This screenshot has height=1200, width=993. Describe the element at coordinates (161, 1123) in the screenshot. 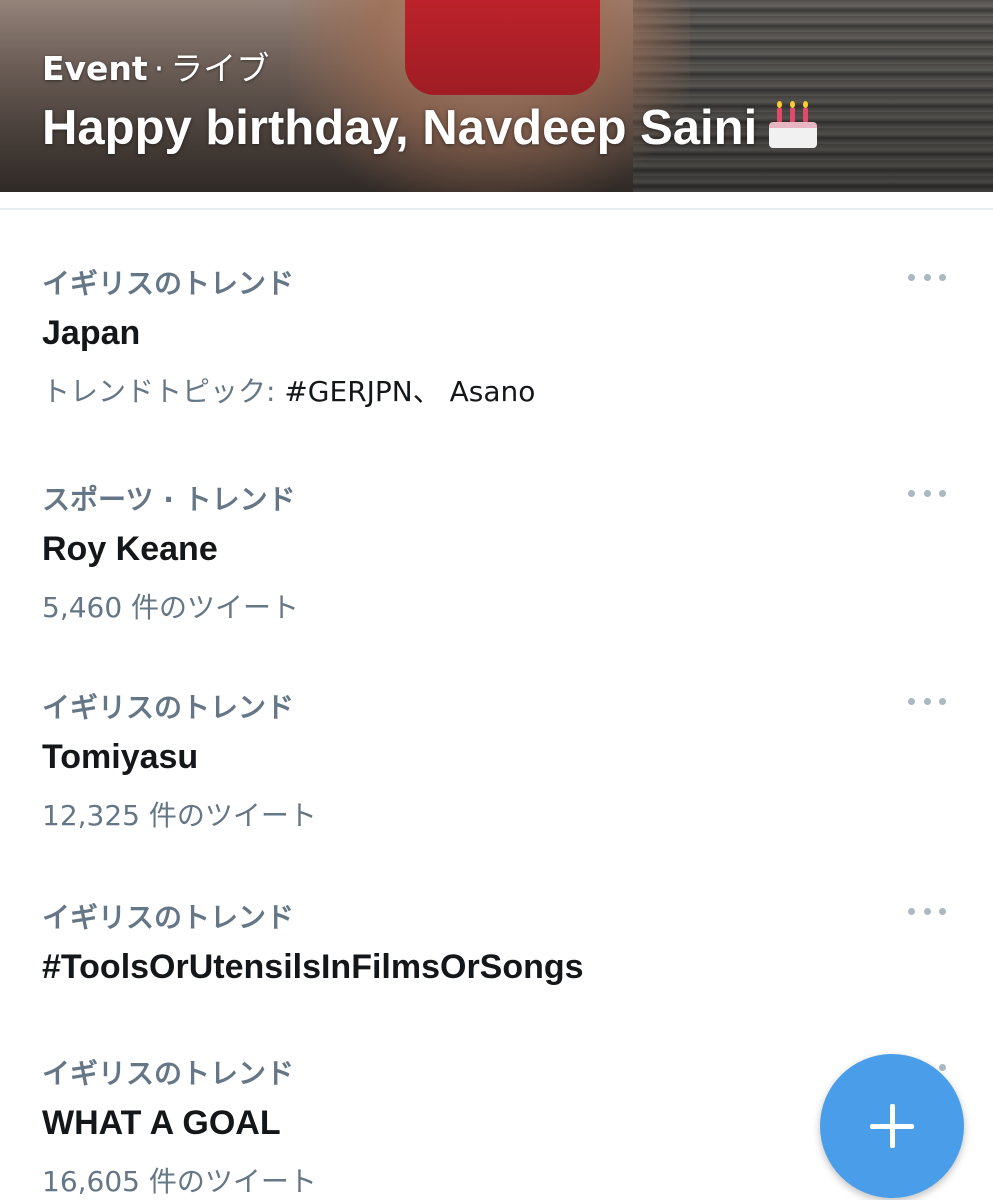

I see `trend-name: WHAT A GOAL` at that location.